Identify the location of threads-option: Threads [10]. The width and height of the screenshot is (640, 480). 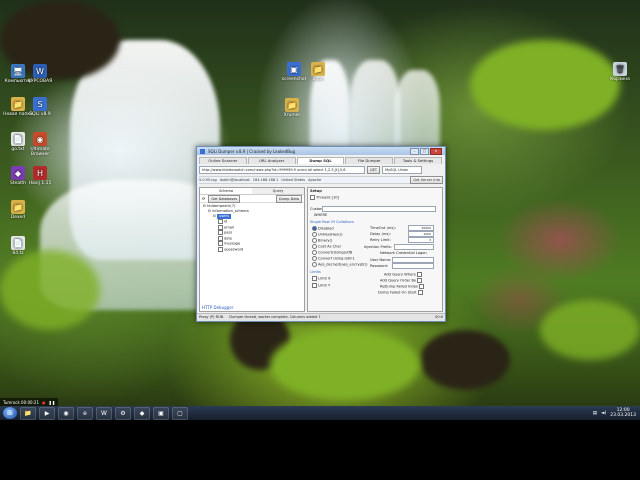
(324, 197).